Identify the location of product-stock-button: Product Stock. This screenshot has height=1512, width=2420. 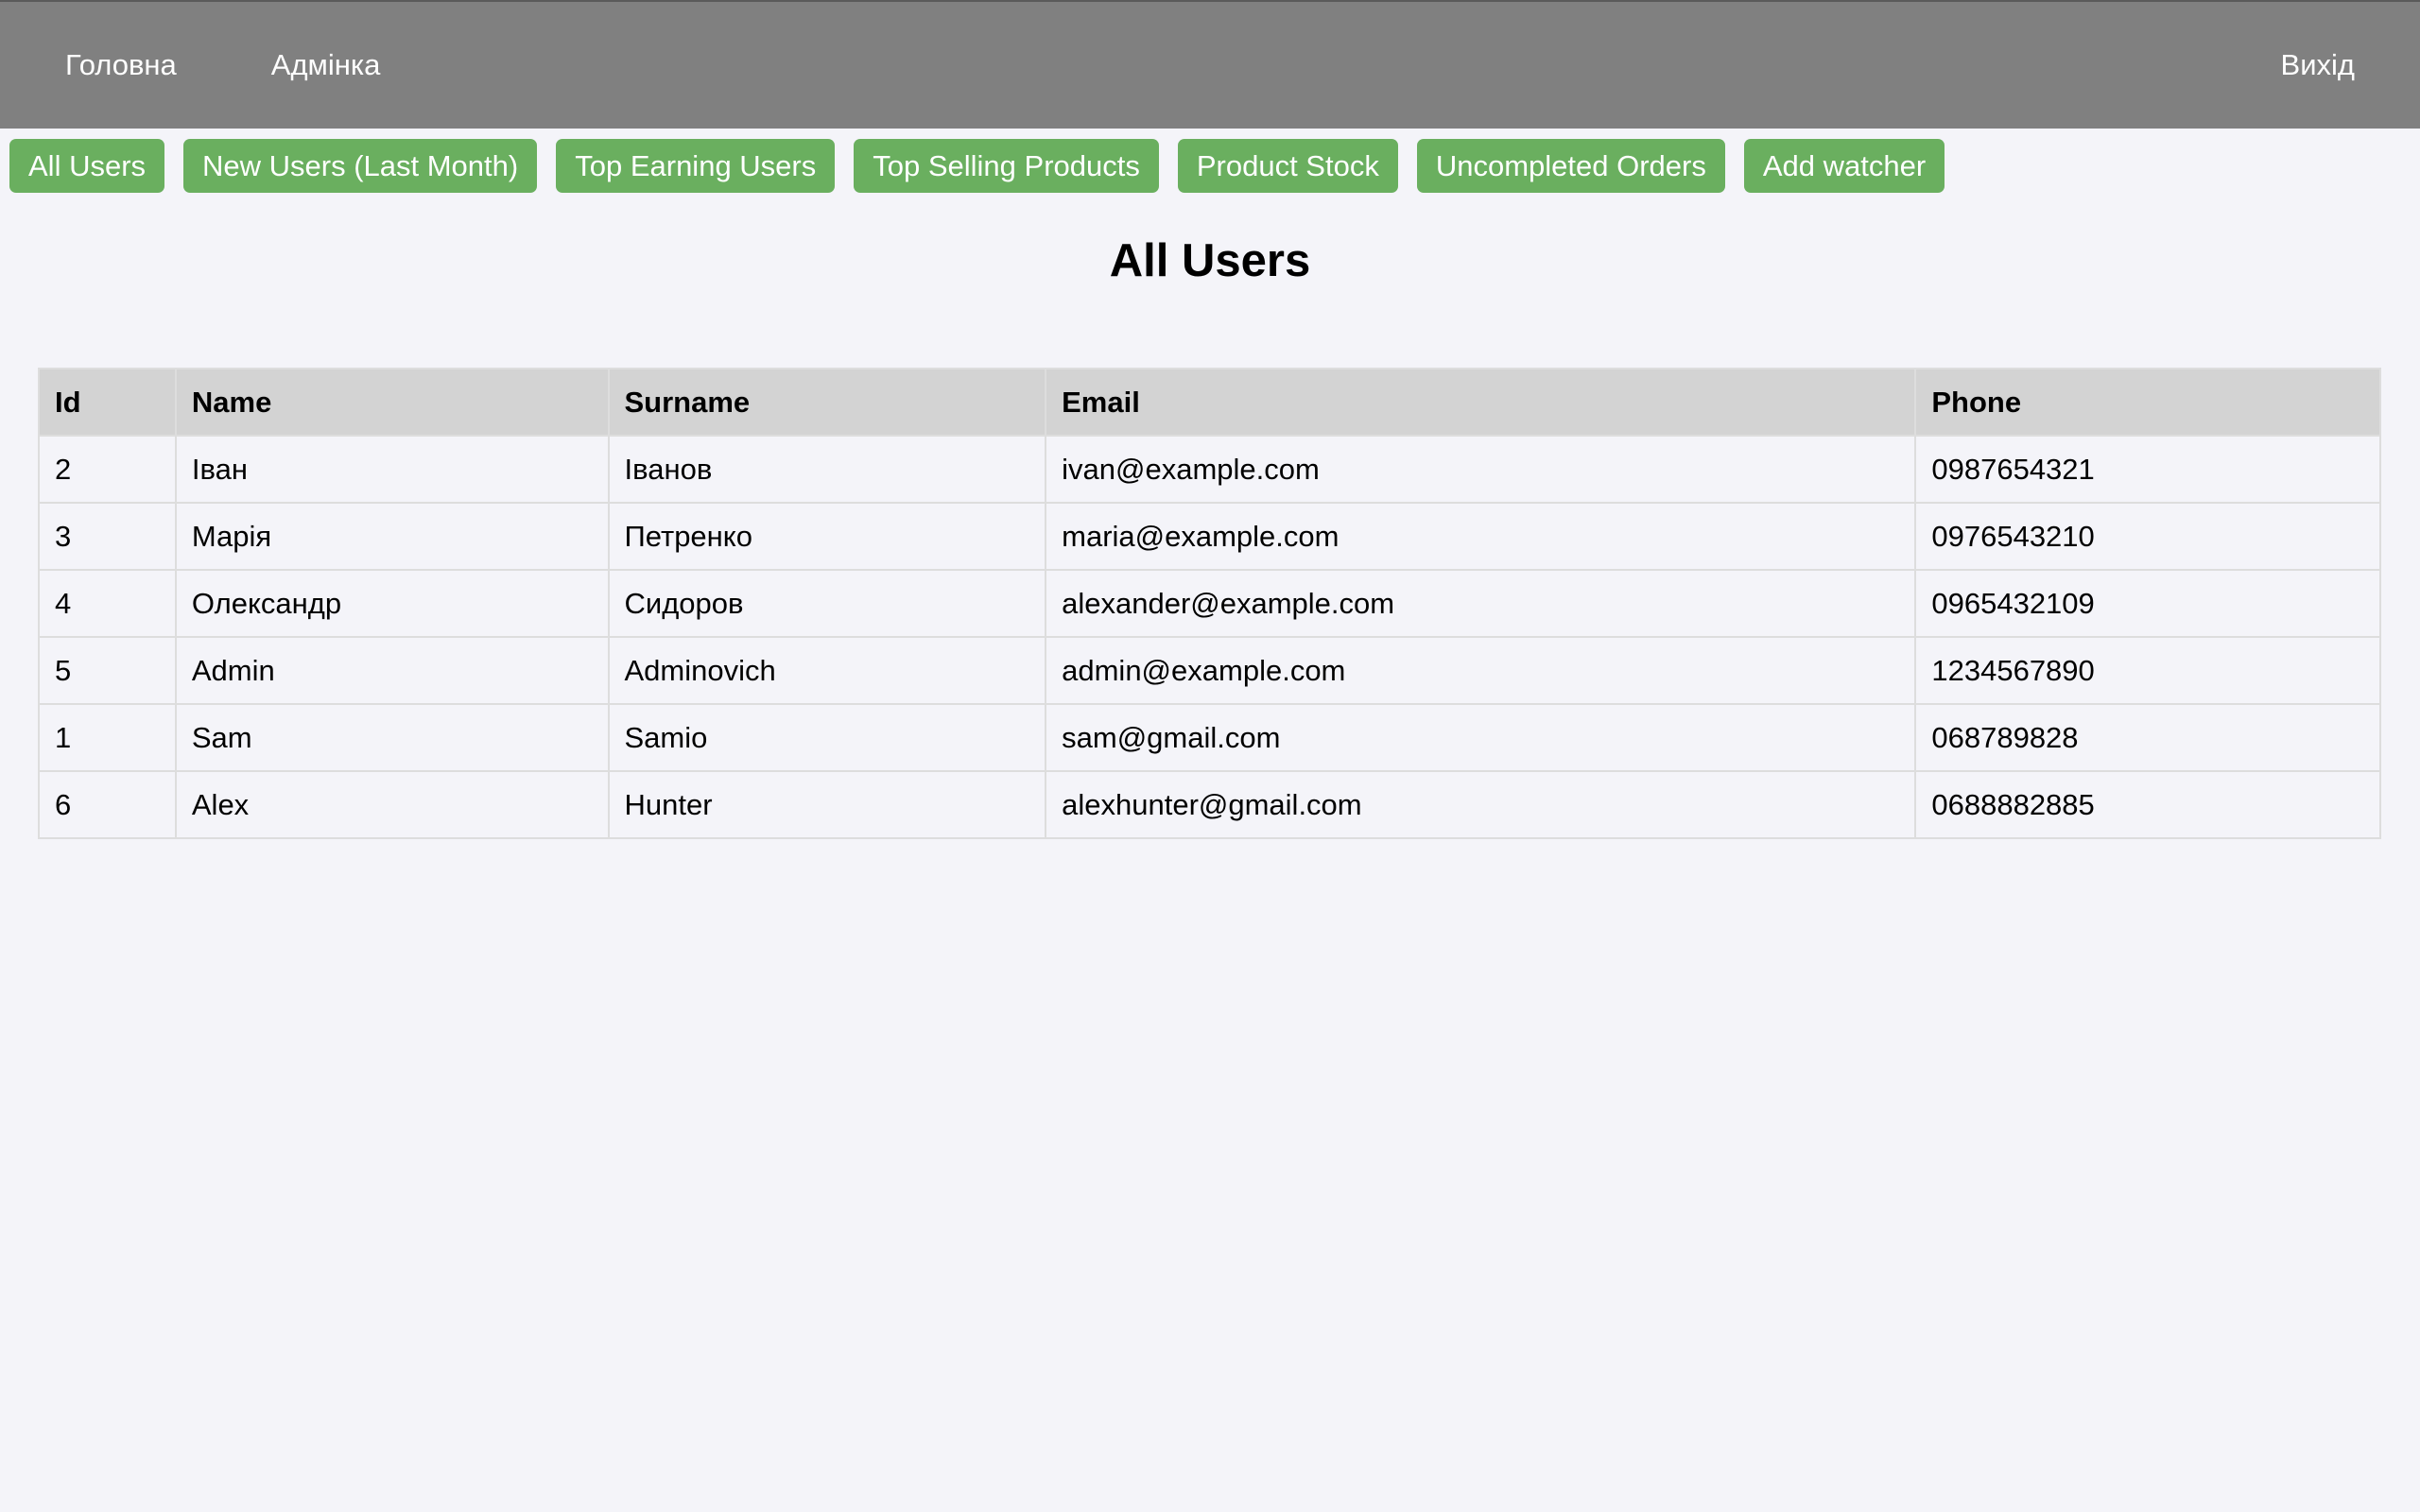
(1288, 166).